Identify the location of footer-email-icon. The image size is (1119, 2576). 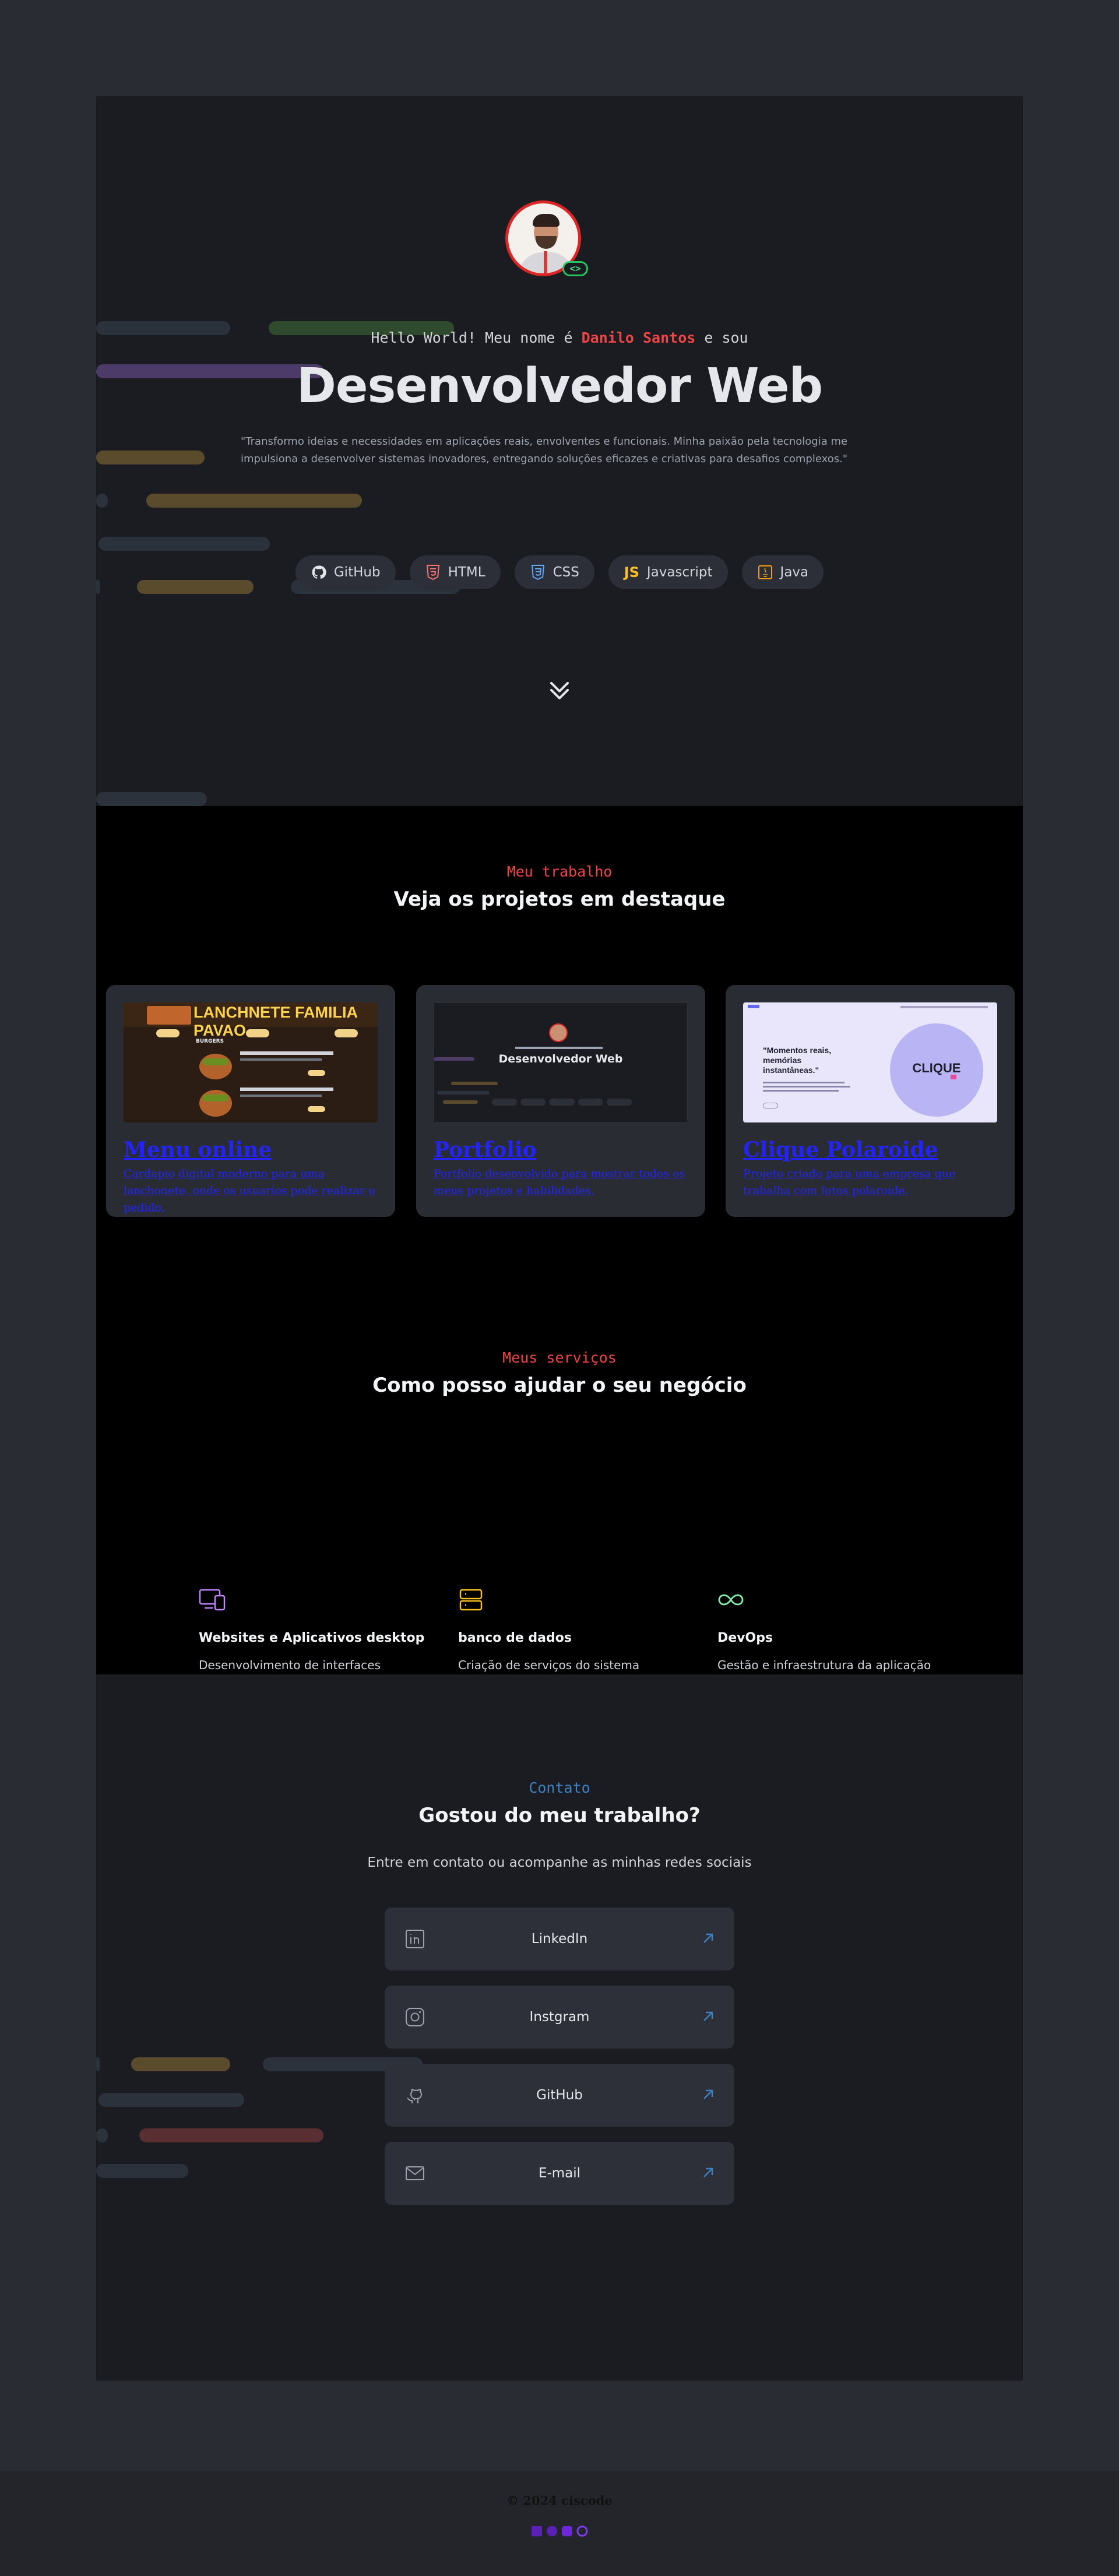
(582, 2532).